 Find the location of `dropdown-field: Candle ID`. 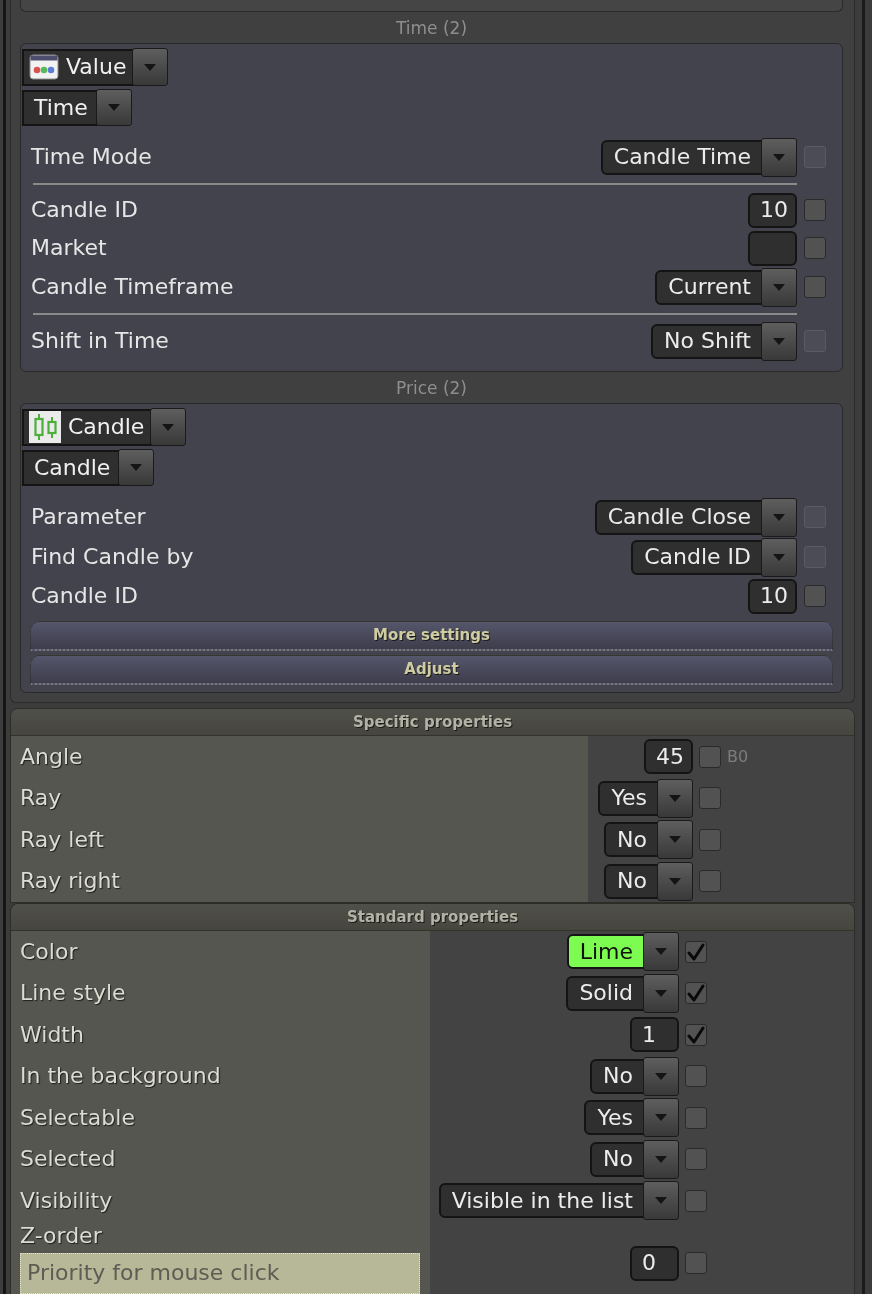

dropdown-field: Candle ID is located at coordinates (697, 557).